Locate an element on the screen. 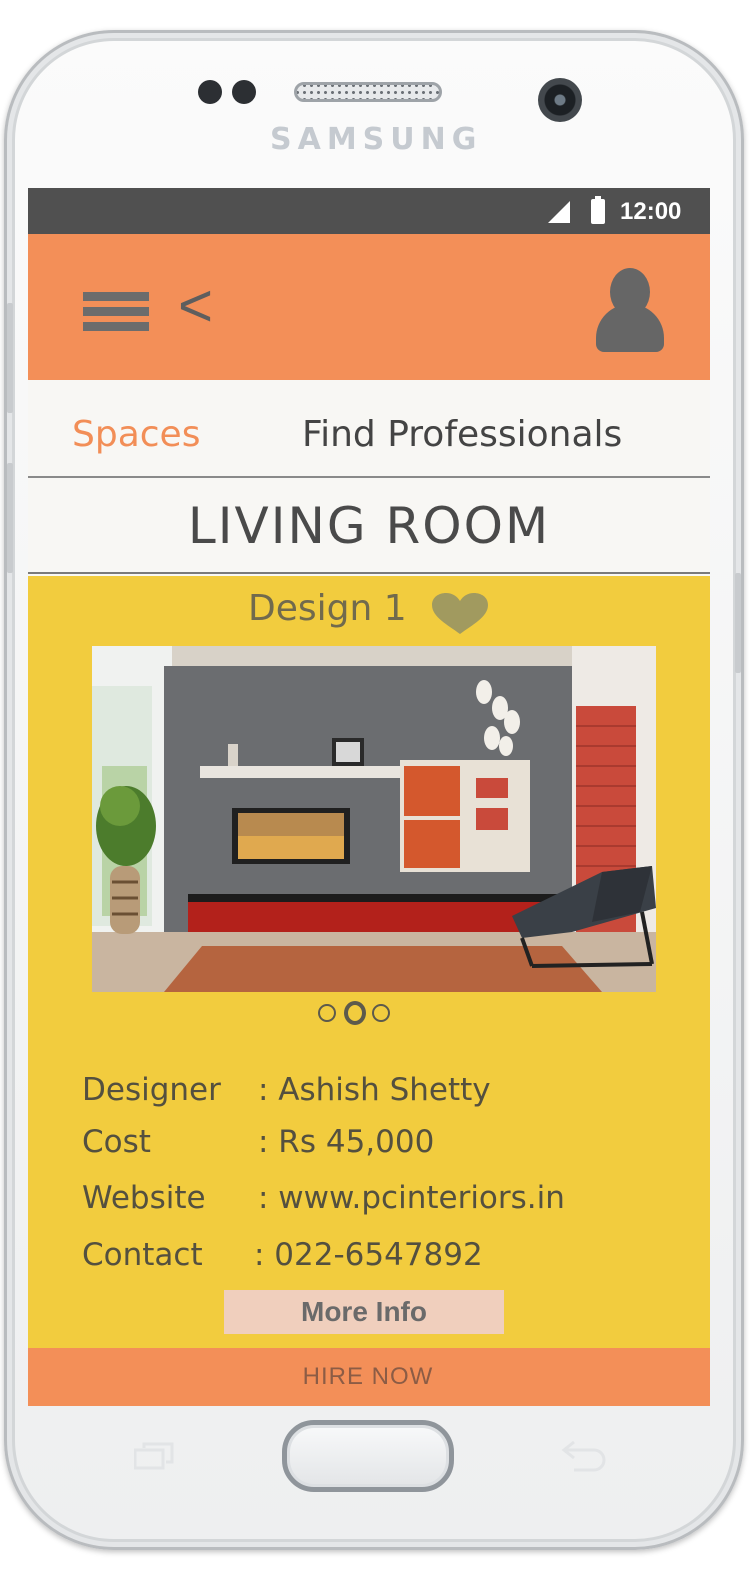 The image size is (750, 1572). proximity-sensor is located at coordinates (210, 92).